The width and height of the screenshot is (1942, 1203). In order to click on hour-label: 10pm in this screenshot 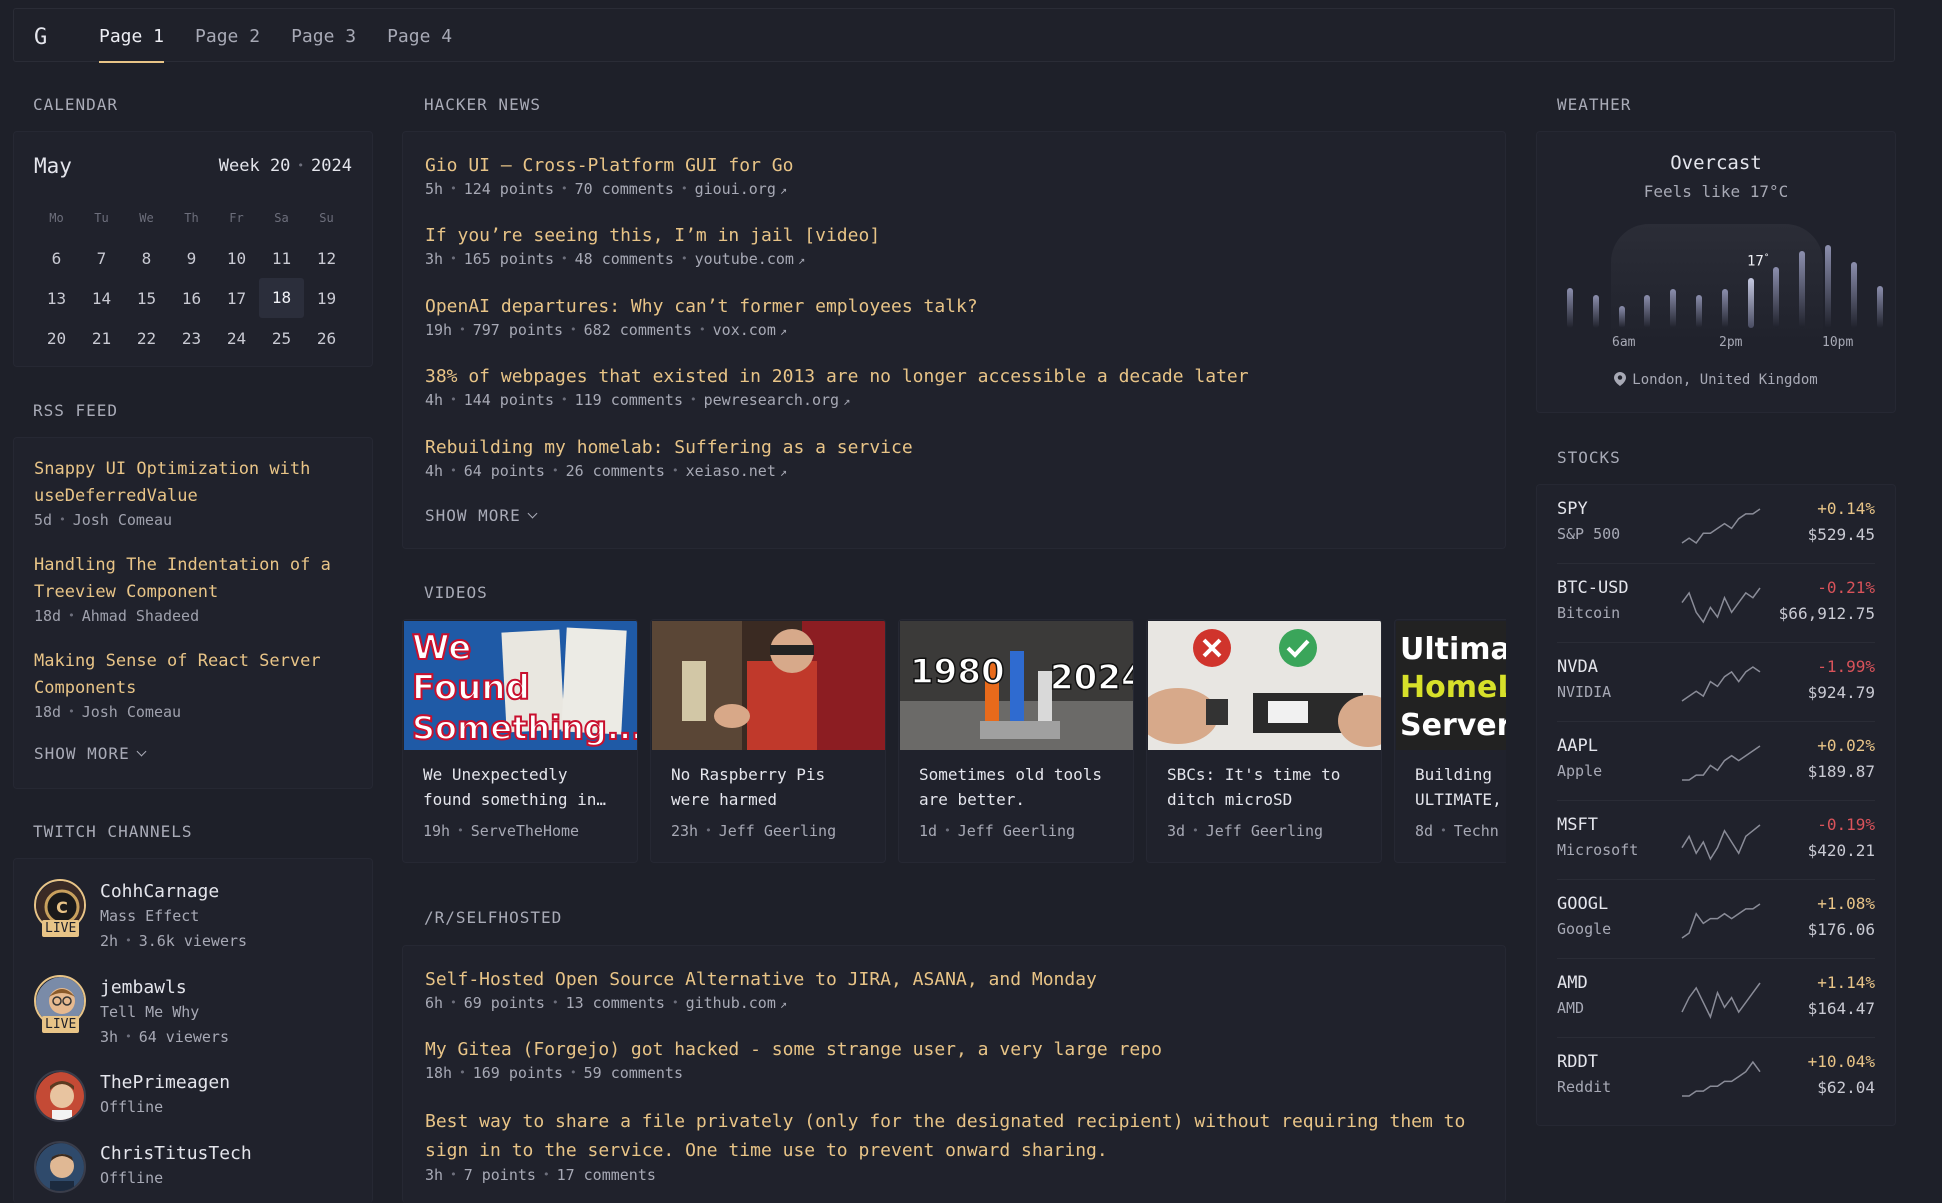, I will do `click(1838, 342)`.